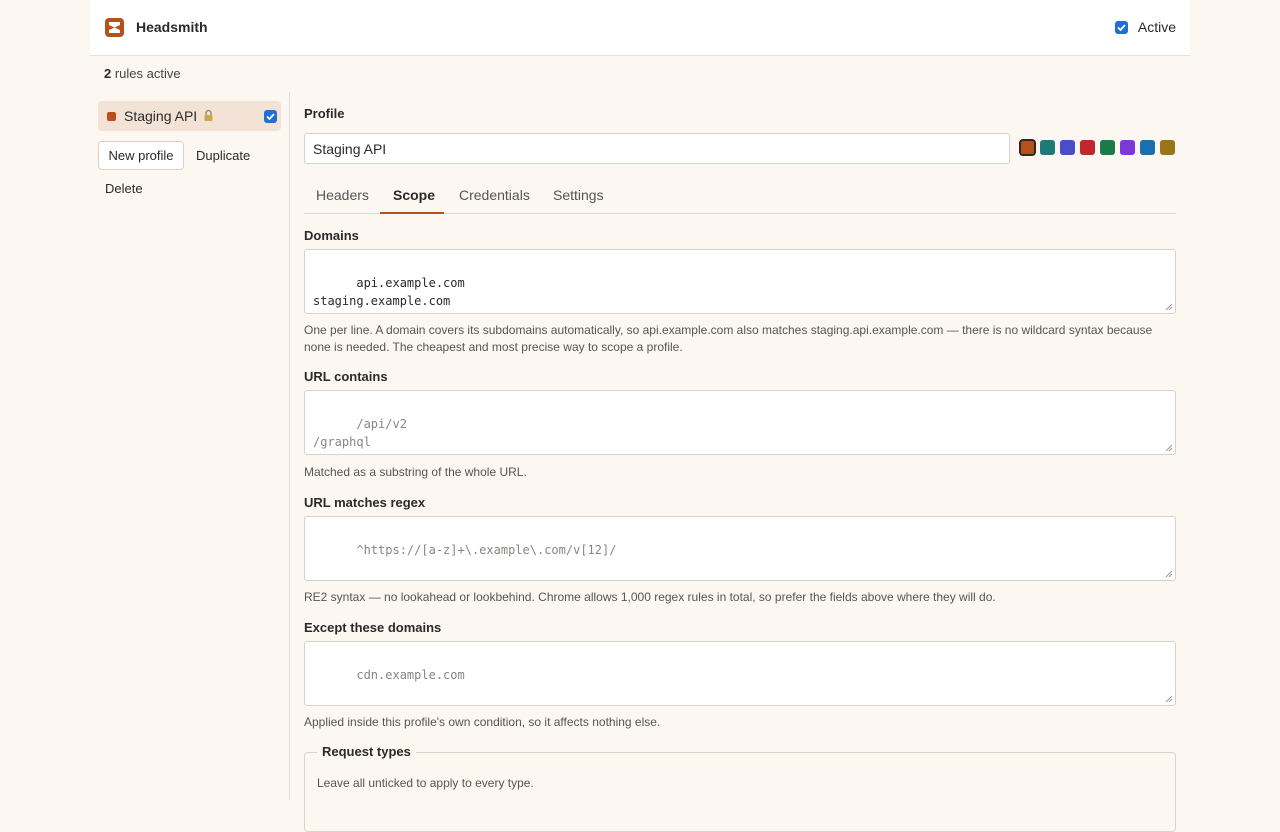 The height and width of the screenshot is (832, 1280). Describe the element at coordinates (410, 675) in the screenshot. I see `except-domains-placeholder: cdn.example.com` at that location.